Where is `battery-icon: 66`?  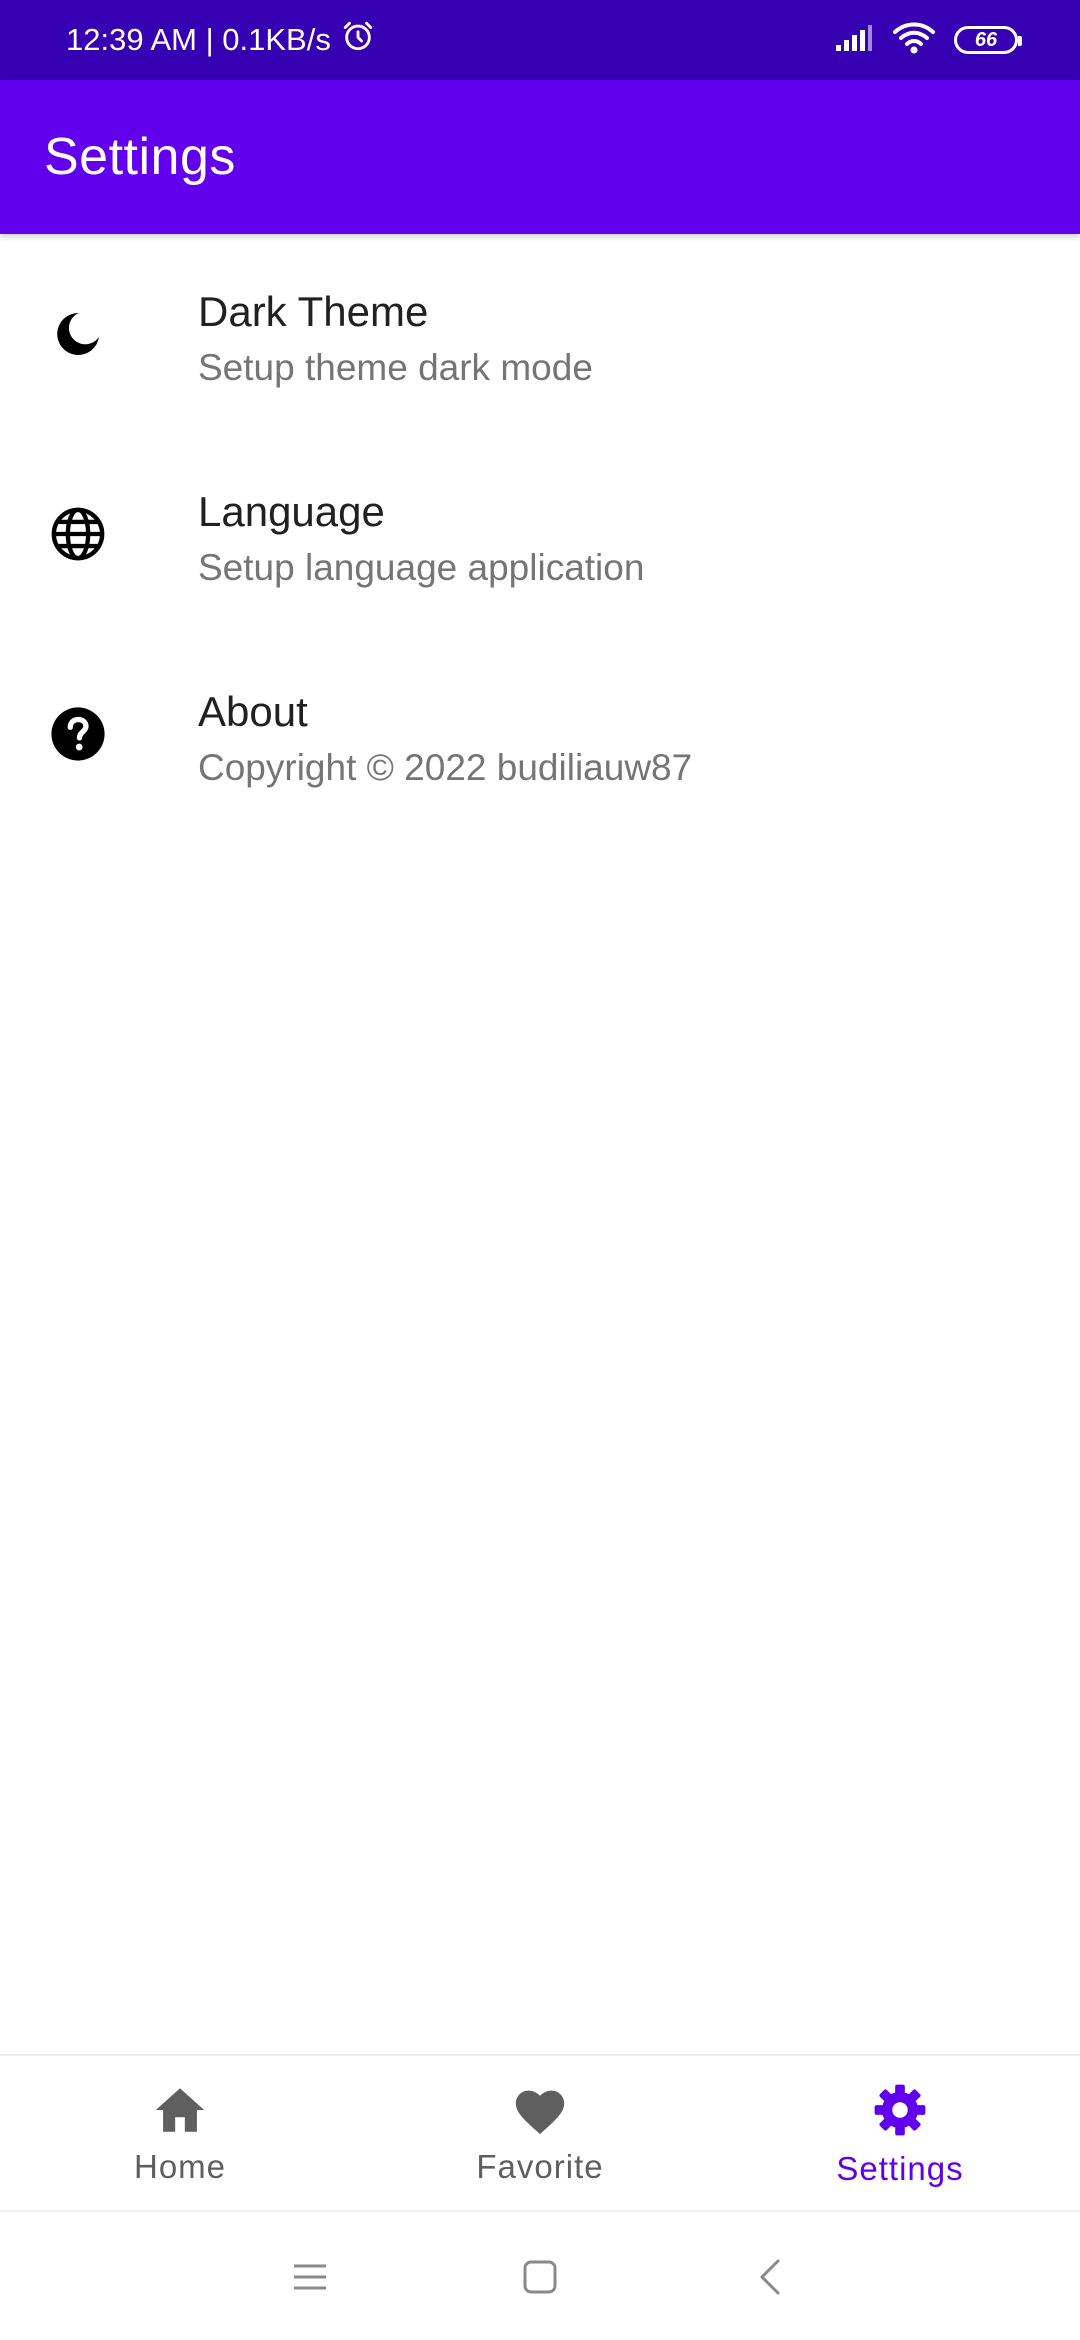
battery-icon: 66 is located at coordinates (988, 40).